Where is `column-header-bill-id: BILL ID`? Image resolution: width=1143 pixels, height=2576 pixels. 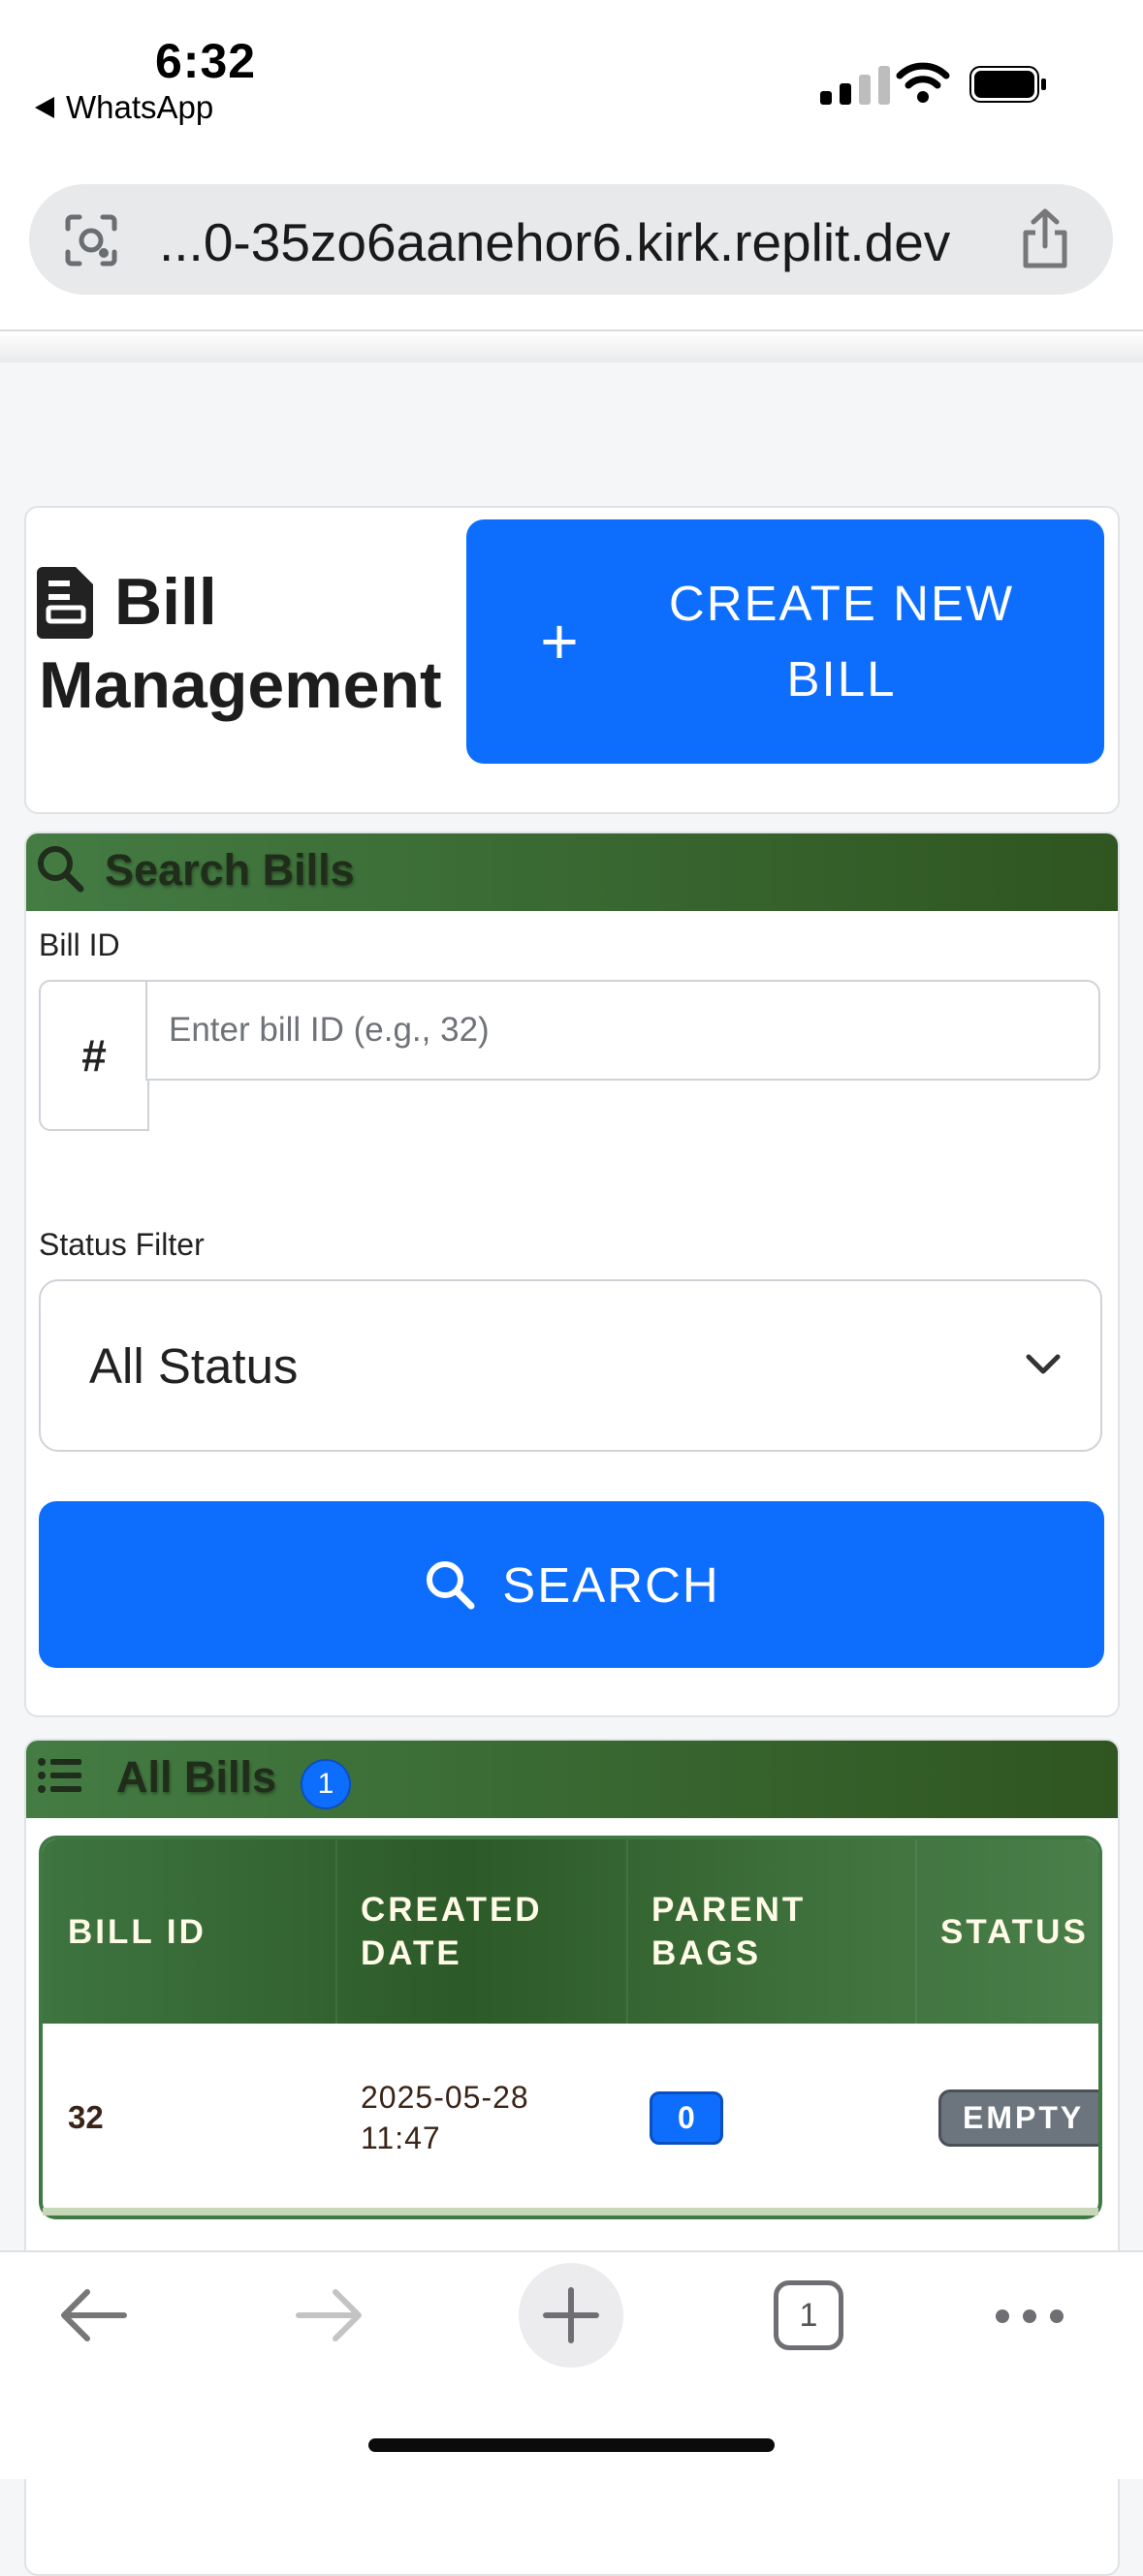
column-header-bill-id: BILL ID is located at coordinates (189, 1931).